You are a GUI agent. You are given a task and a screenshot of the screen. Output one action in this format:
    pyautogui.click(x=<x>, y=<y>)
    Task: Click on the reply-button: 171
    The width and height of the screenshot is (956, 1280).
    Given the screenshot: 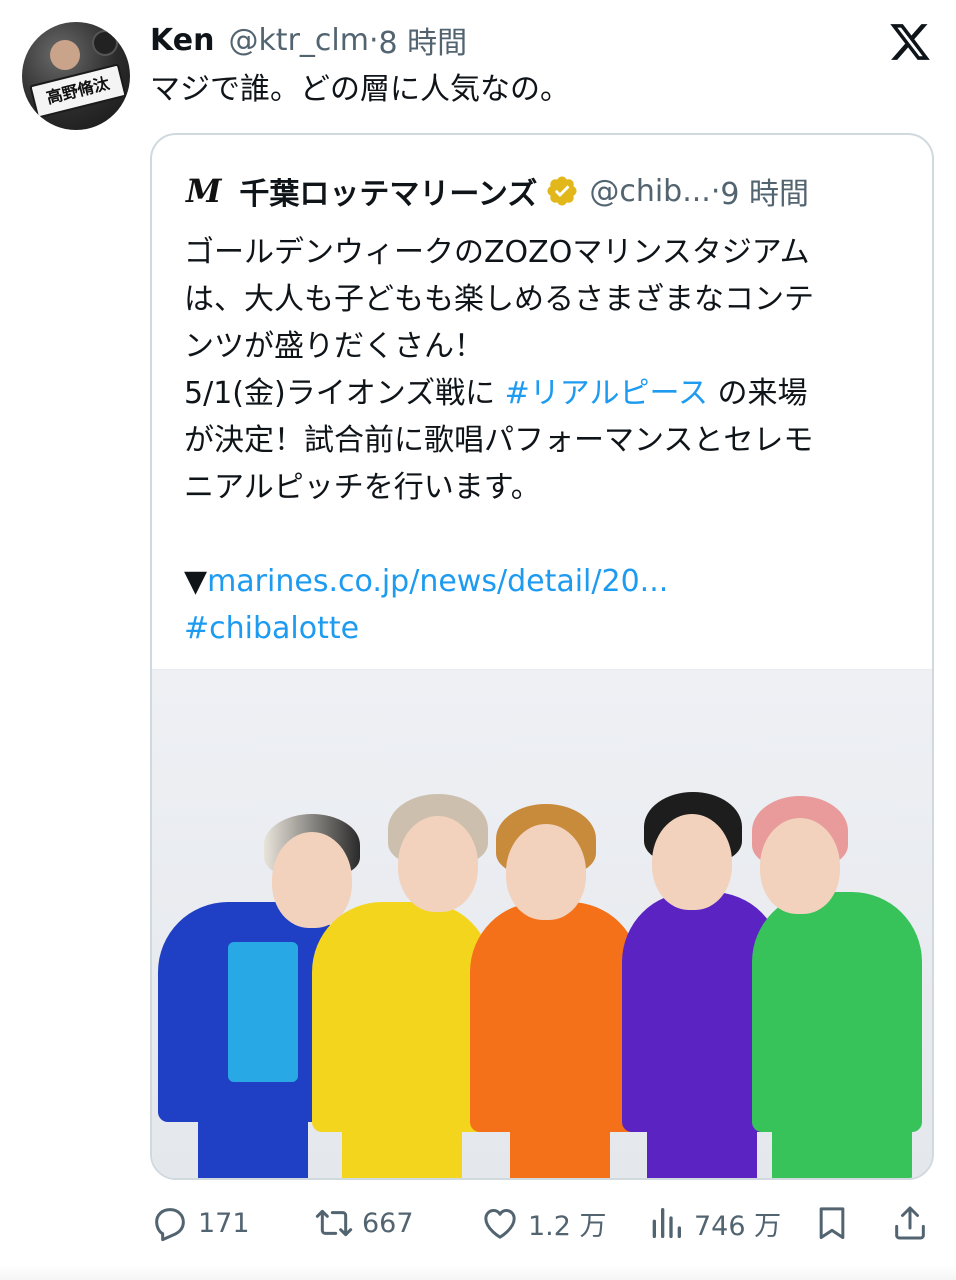 What is the action you would take?
    pyautogui.click(x=200, y=1223)
    